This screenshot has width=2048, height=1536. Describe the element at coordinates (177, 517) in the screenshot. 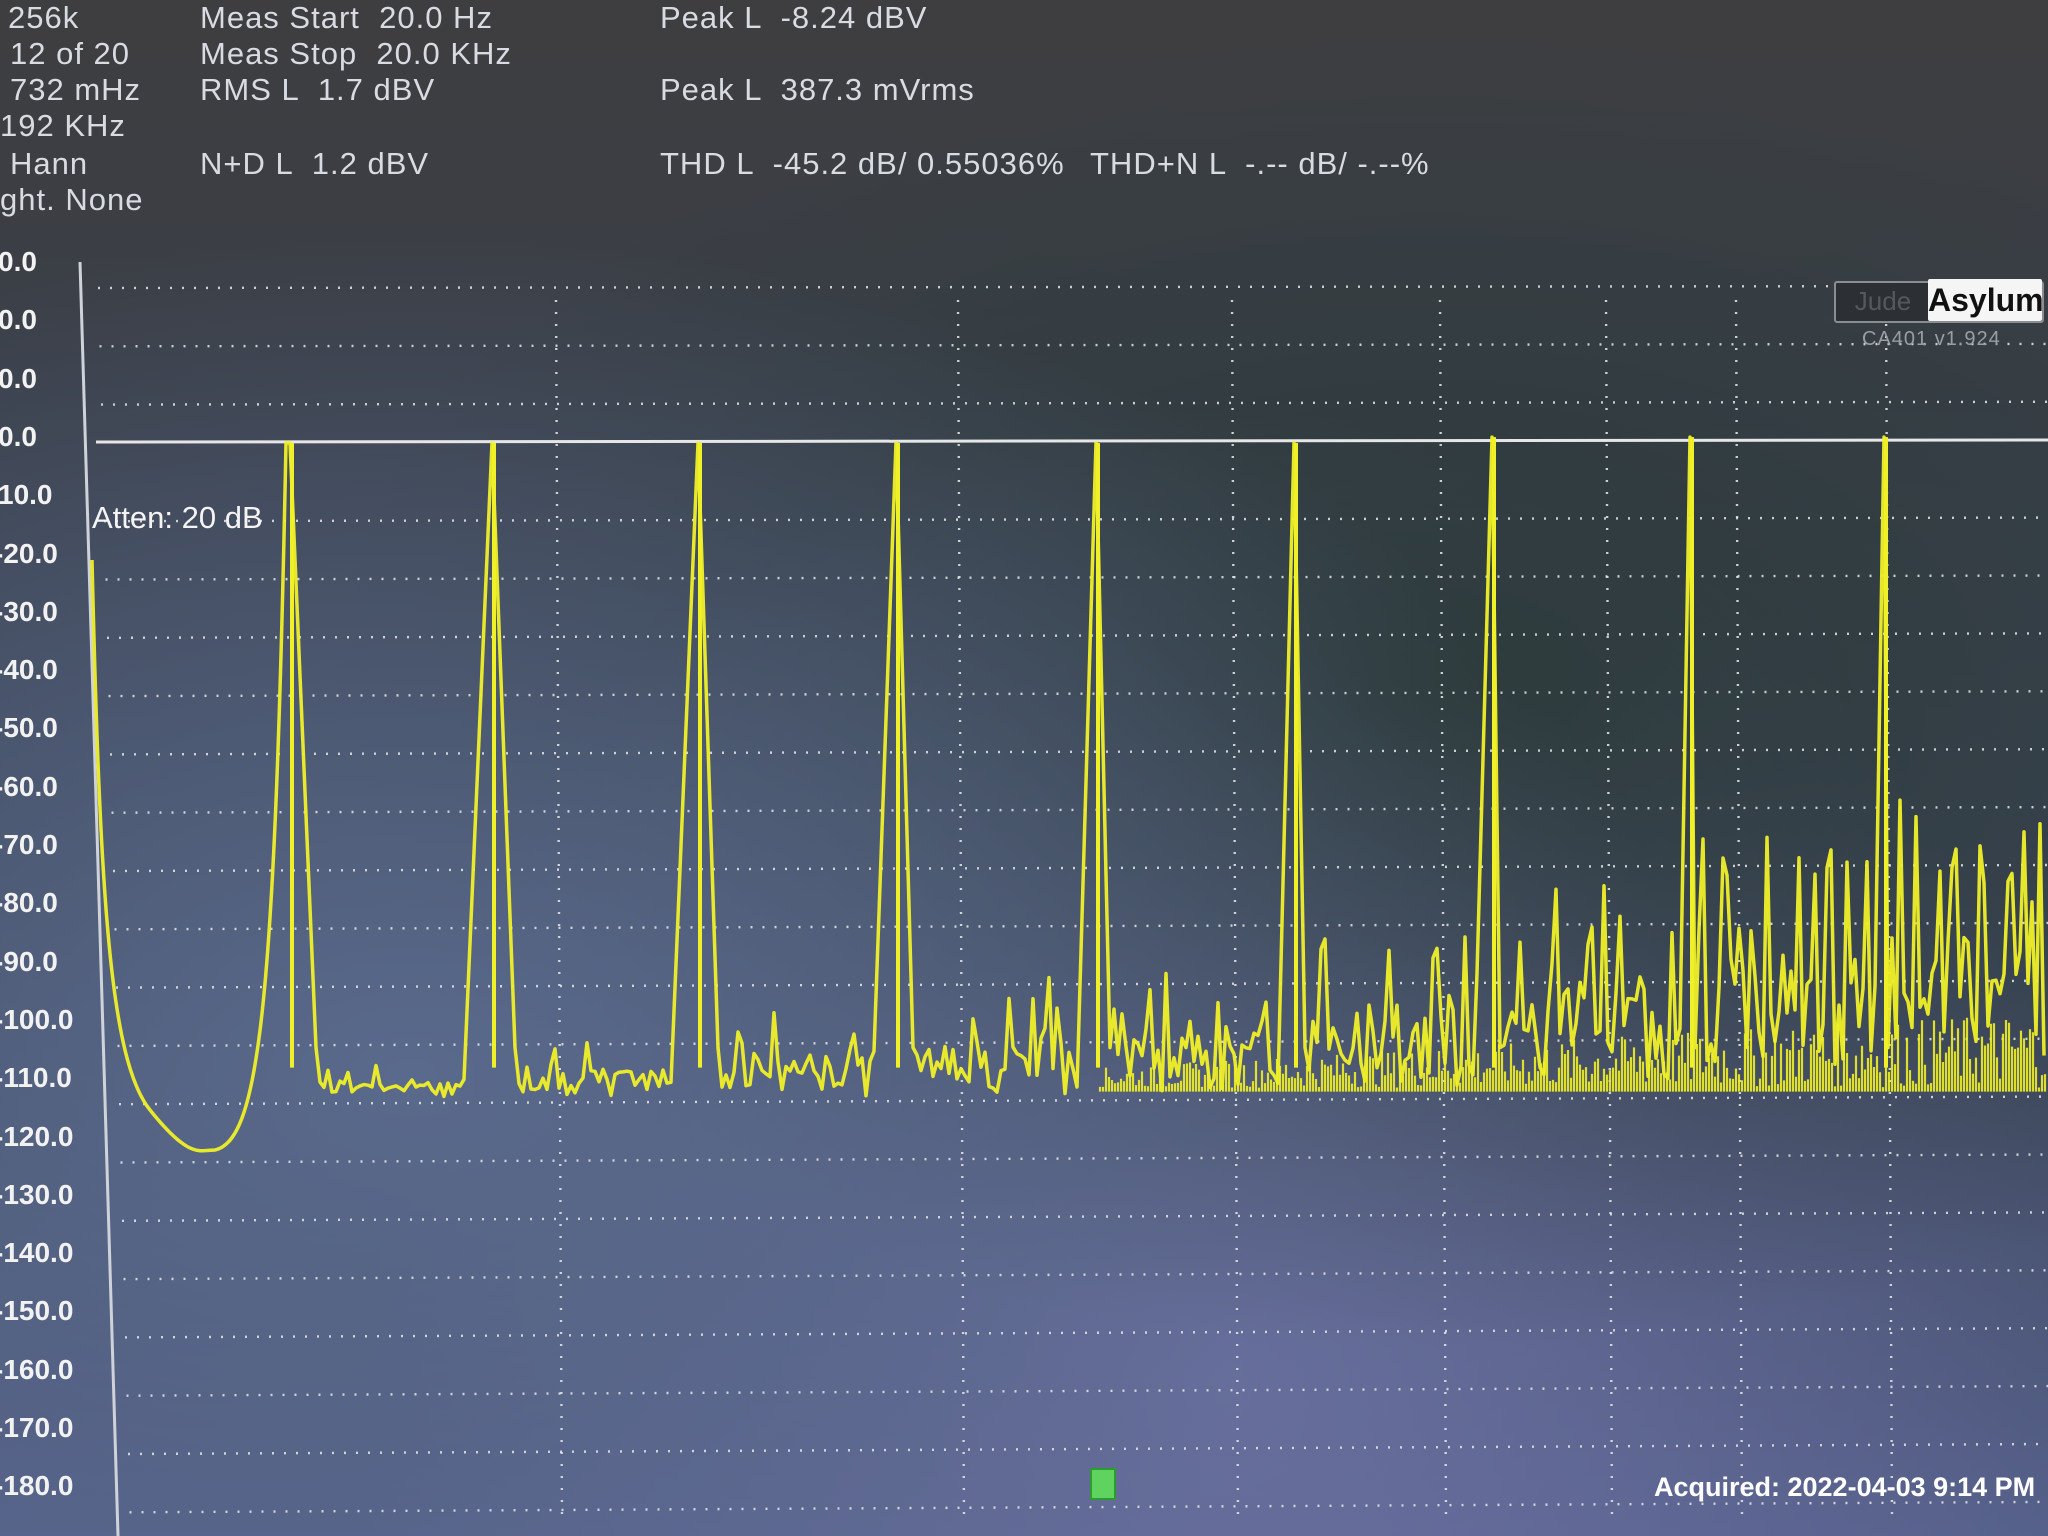

I see `atten-label: Atten: 20 dB` at that location.